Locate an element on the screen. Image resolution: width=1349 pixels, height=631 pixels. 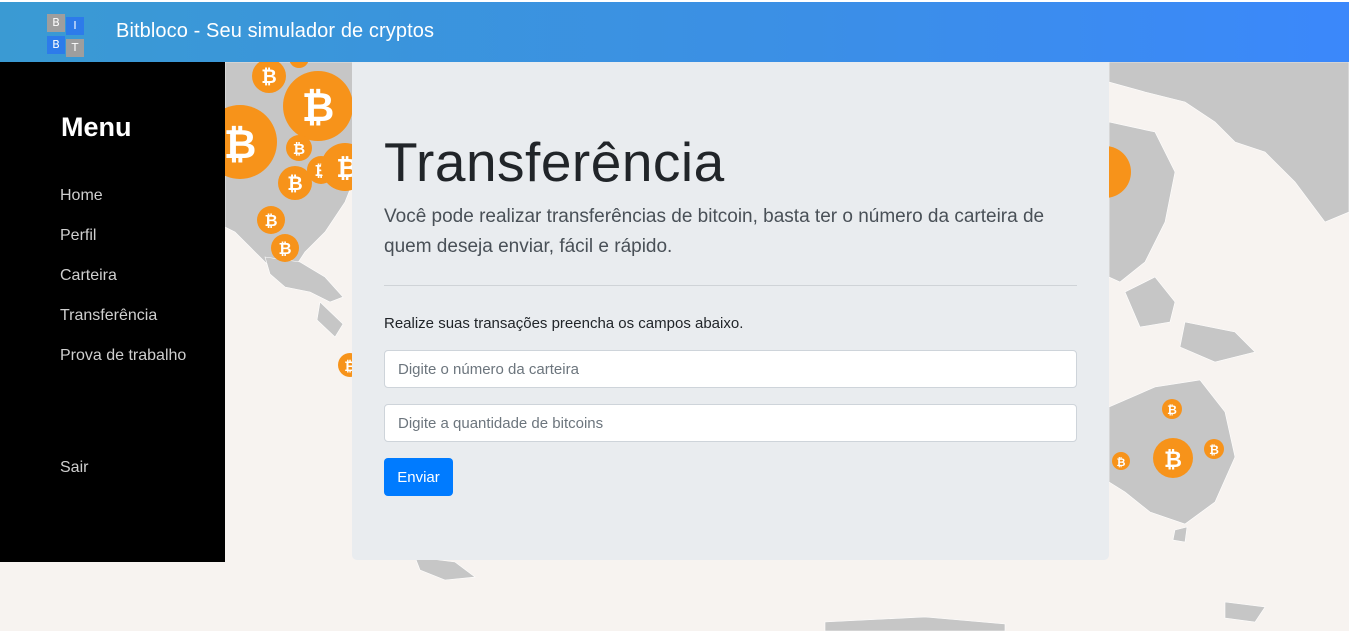
bitbloco-logo: B I B T is located at coordinates (70, 37).